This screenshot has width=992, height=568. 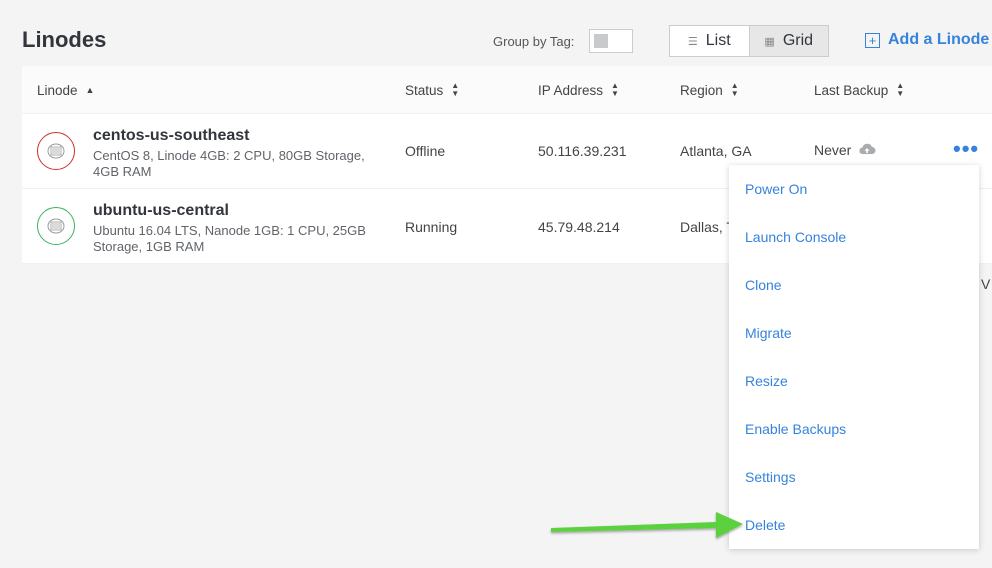 What do you see at coordinates (424, 90) in the screenshot?
I see `column-status-label: Status` at bounding box center [424, 90].